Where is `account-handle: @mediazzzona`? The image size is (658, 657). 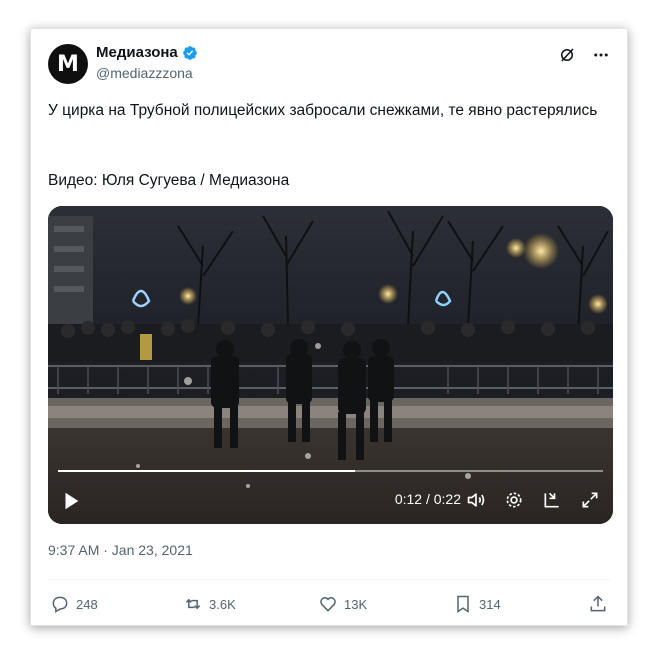 account-handle: @mediazzzona is located at coordinates (144, 73).